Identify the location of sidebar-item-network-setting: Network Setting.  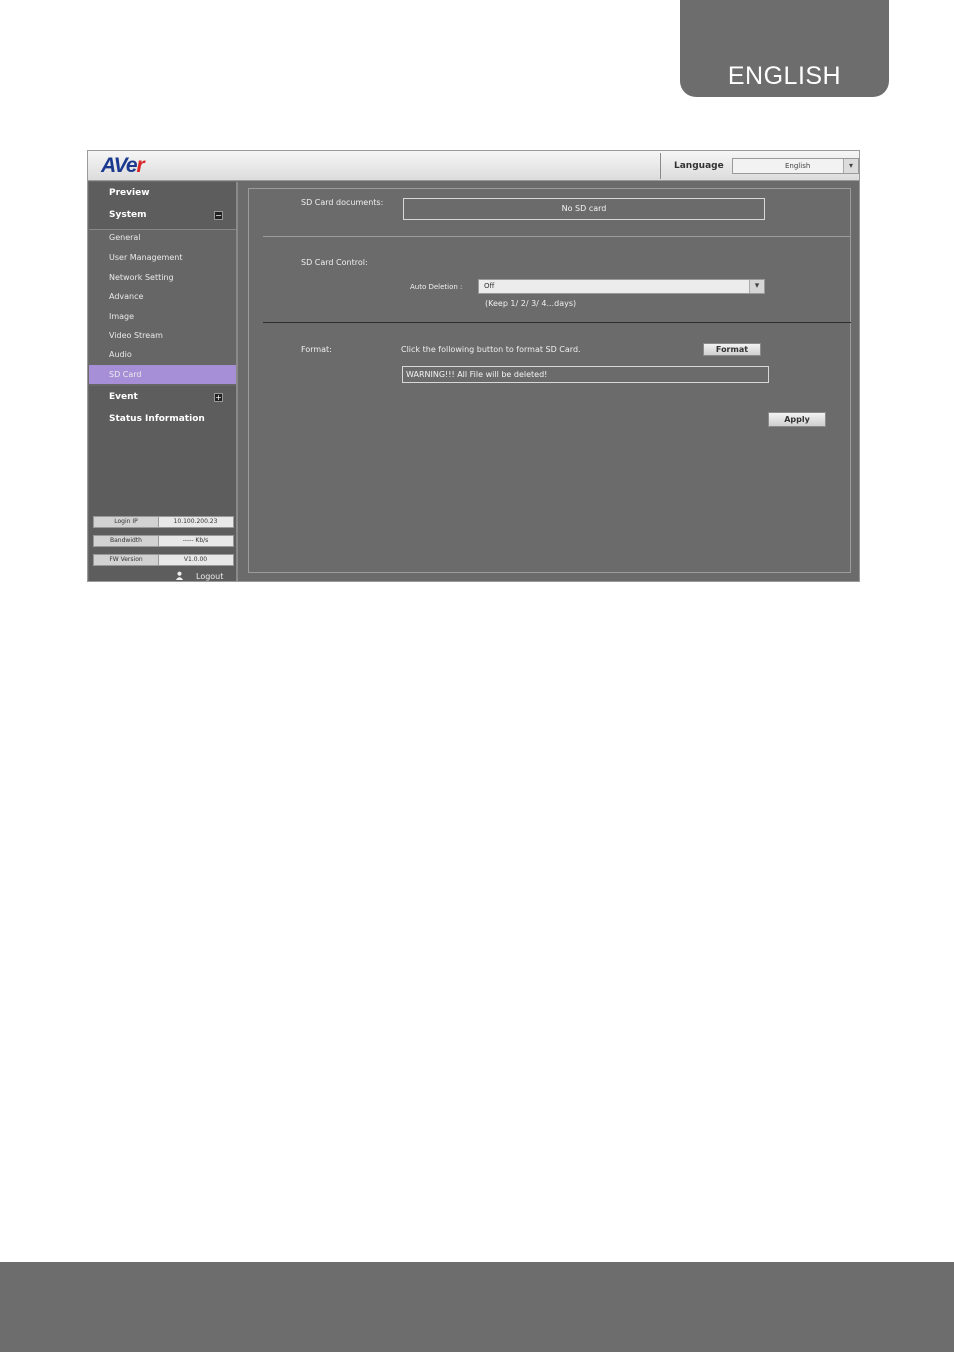
(141, 277).